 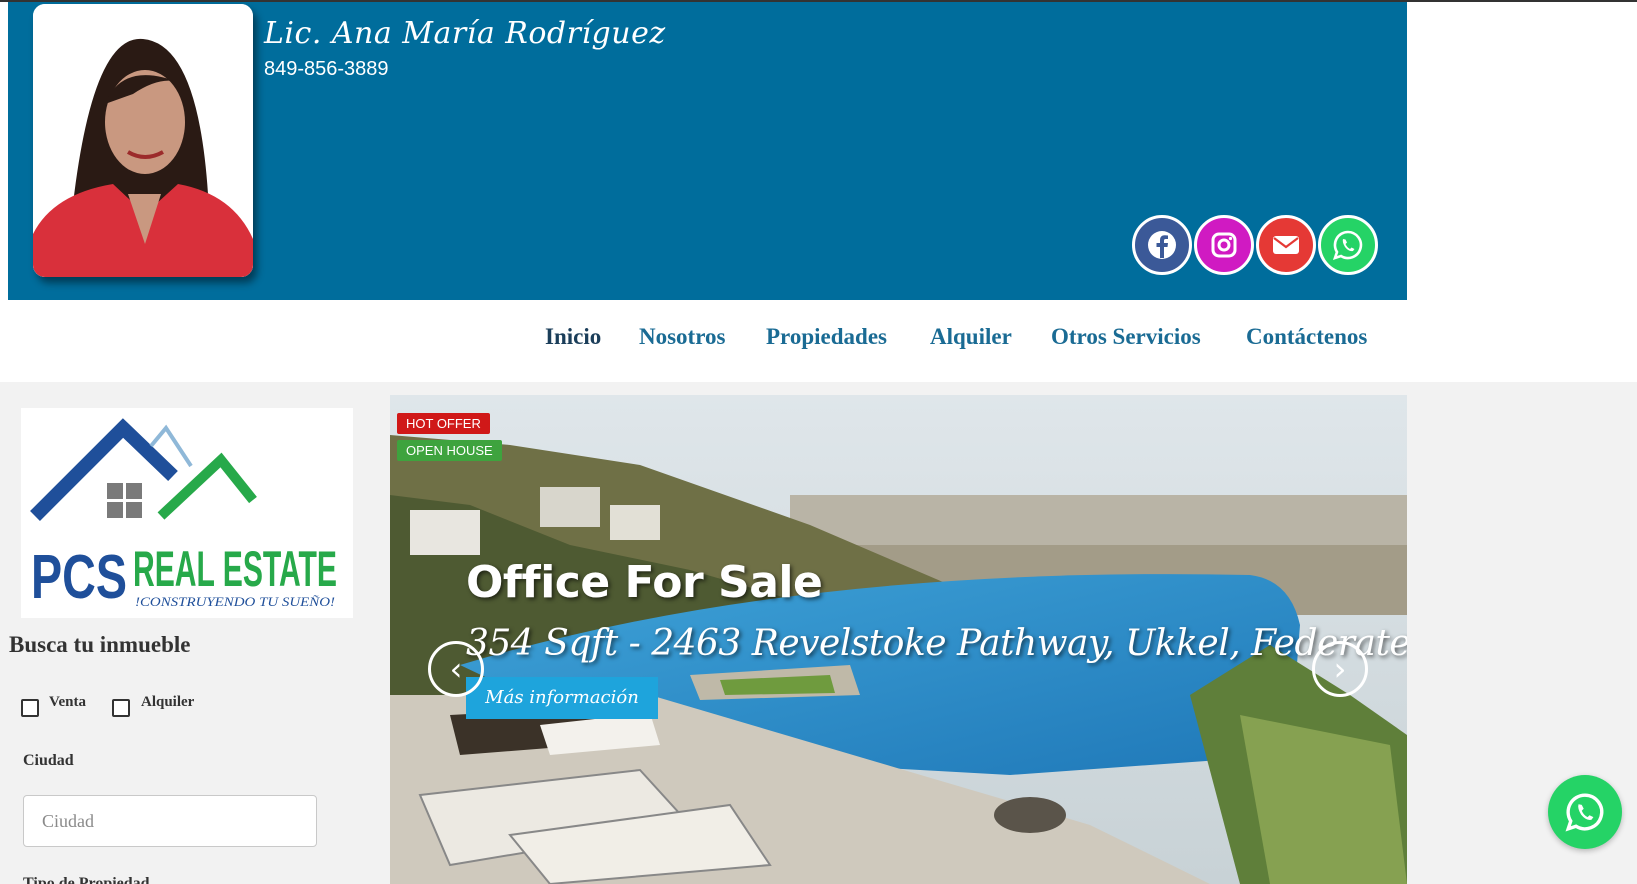 What do you see at coordinates (443, 423) in the screenshot?
I see `badge-hot-offer: HOT OFFER` at bounding box center [443, 423].